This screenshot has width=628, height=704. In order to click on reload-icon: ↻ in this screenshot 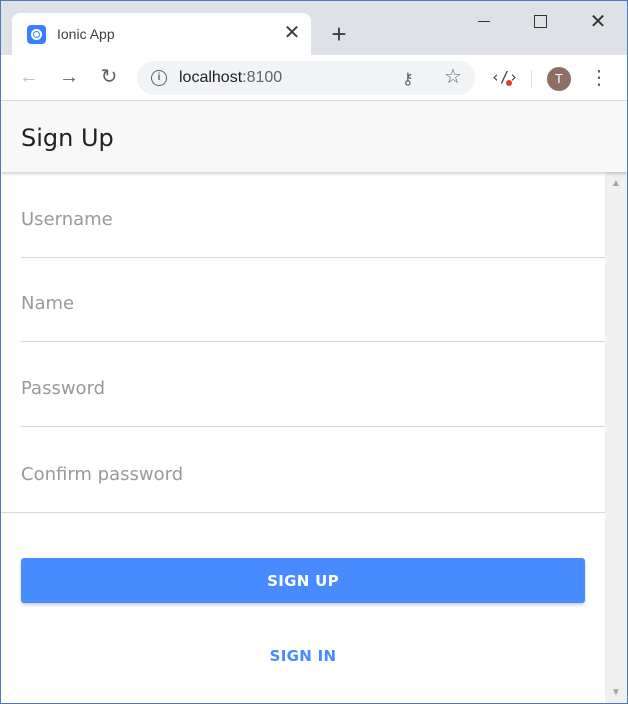, I will do `click(109, 77)`.